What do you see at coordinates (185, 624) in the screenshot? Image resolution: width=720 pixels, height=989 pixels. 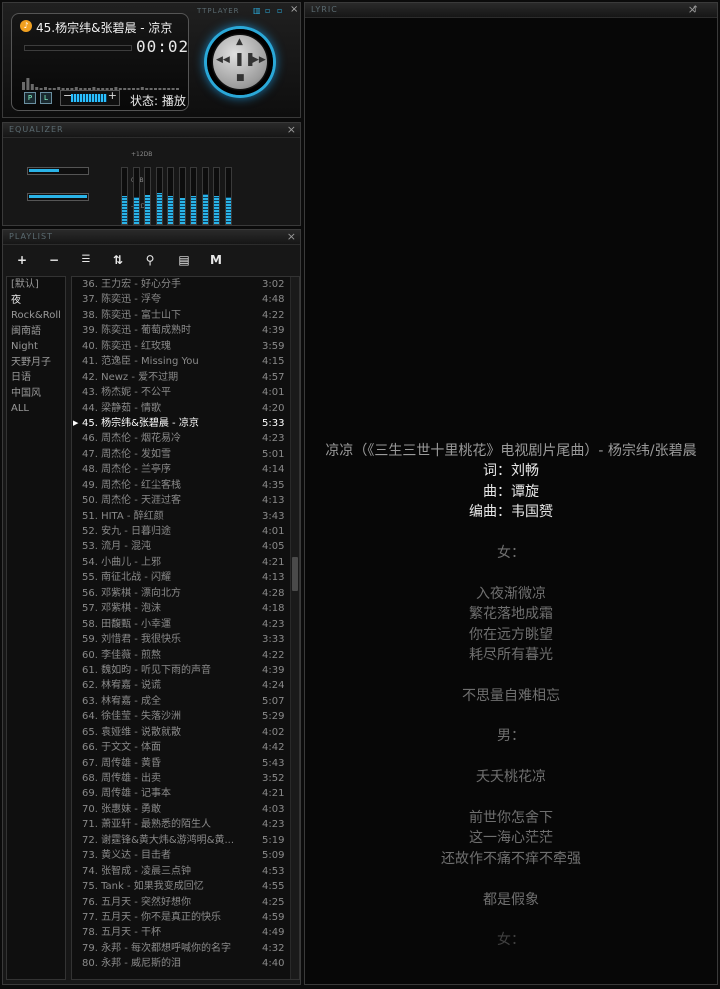 I see `track-row: 58. 田馥甄 - 小幸運 4:23` at bounding box center [185, 624].